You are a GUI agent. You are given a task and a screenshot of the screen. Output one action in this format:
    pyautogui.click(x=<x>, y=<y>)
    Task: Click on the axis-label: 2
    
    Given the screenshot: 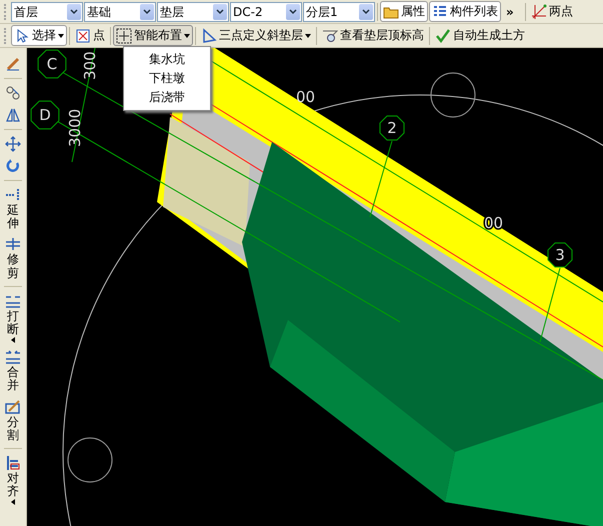 What is the action you would take?
    pyautogui.click(x=392, y=128)
    